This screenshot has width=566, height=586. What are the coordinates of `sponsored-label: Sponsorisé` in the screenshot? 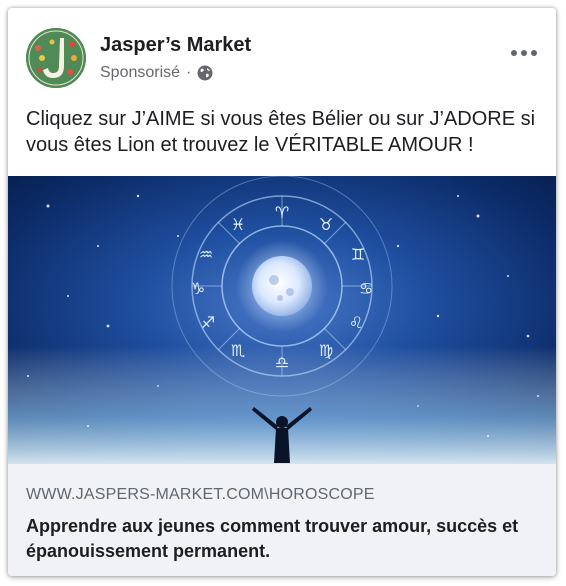 It's located at (140, 73).